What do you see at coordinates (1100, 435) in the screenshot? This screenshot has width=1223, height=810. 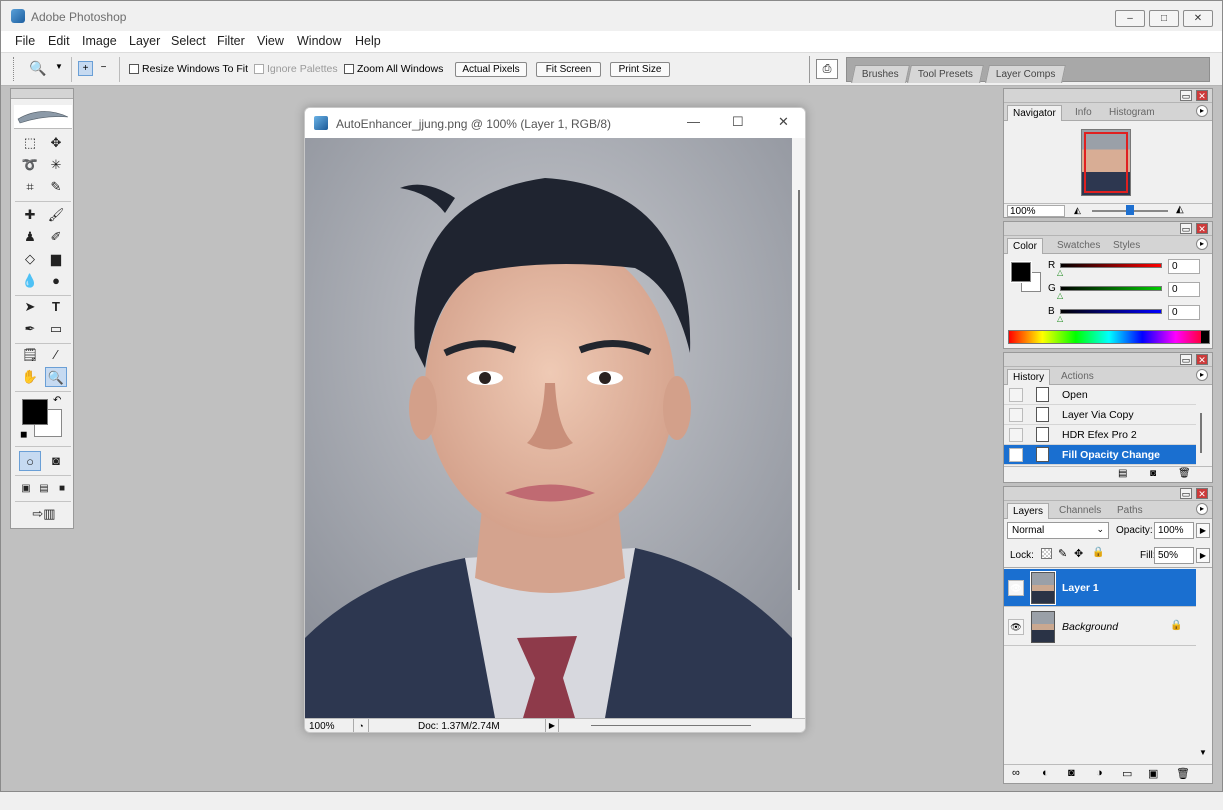 I see `history-state: HDR Efex Pro 2` at bounding box center [1100, 435].